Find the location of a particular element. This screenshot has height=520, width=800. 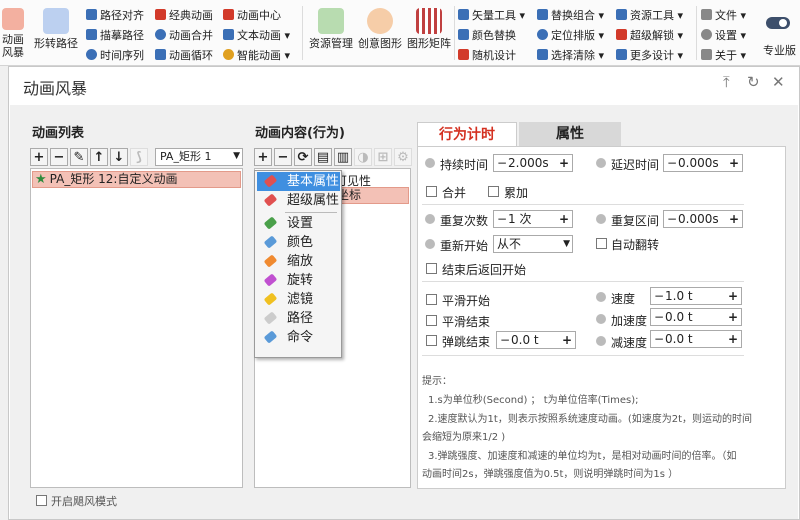

hurricane-mode-option: 开启飓风模式 is located at coordinates (76, 501).